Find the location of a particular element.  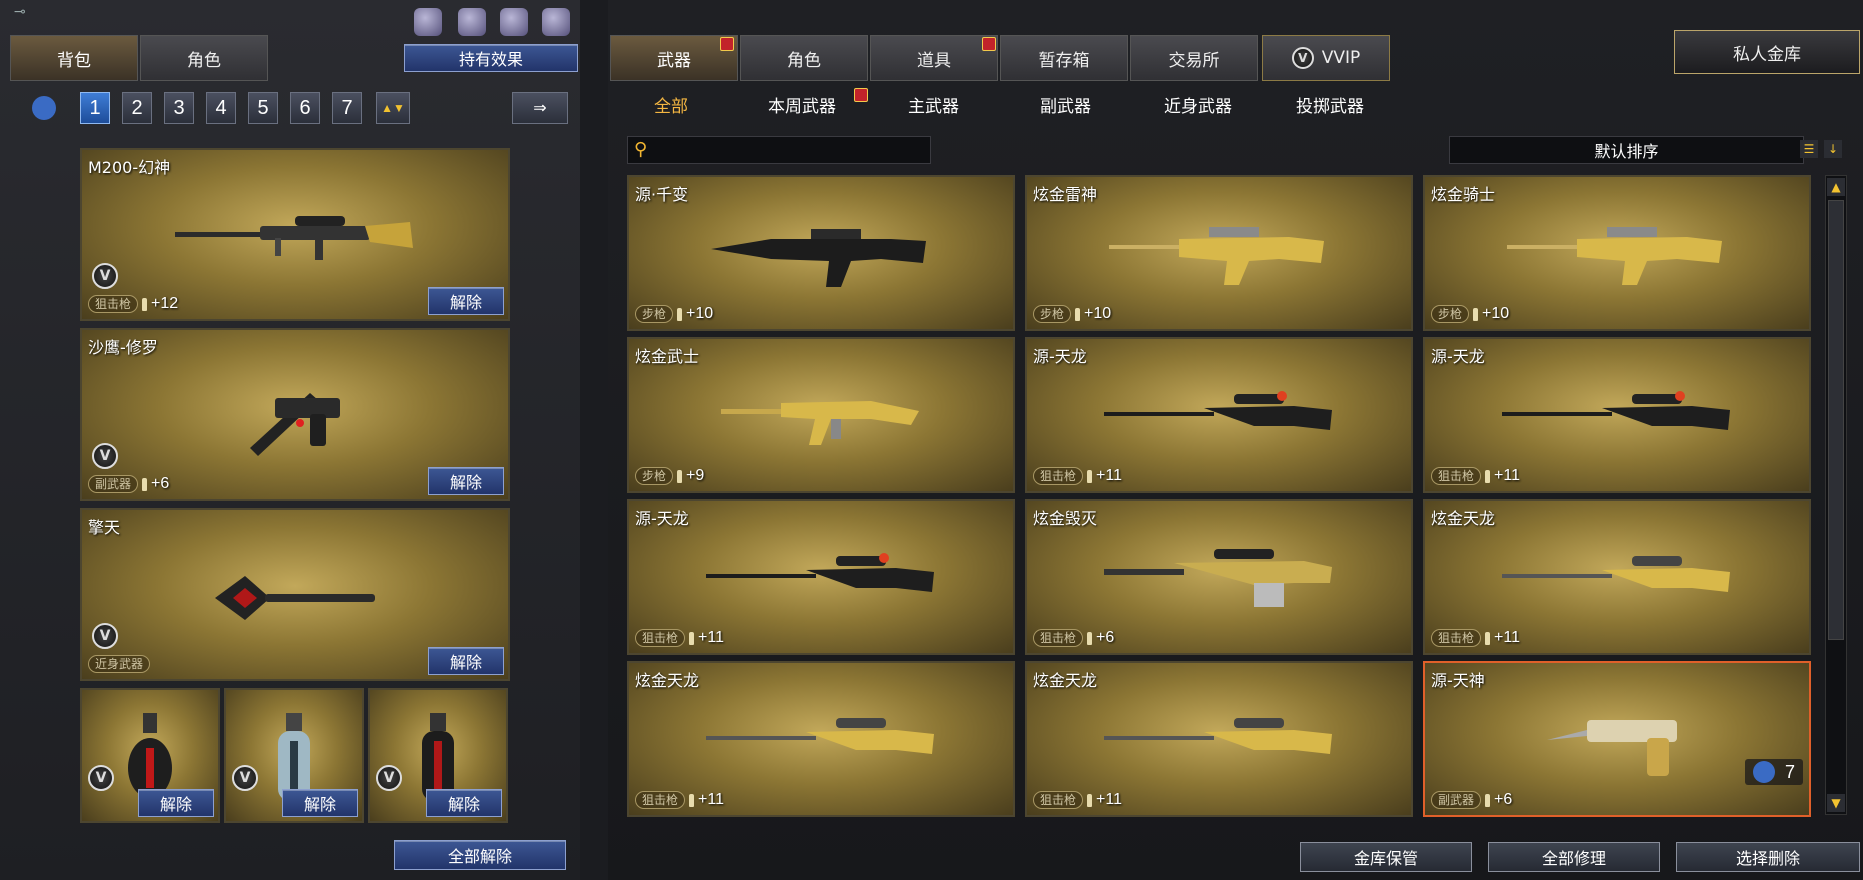

weapon-card: 源·千变 步枪 +10 is located at coordinates (821, 253).